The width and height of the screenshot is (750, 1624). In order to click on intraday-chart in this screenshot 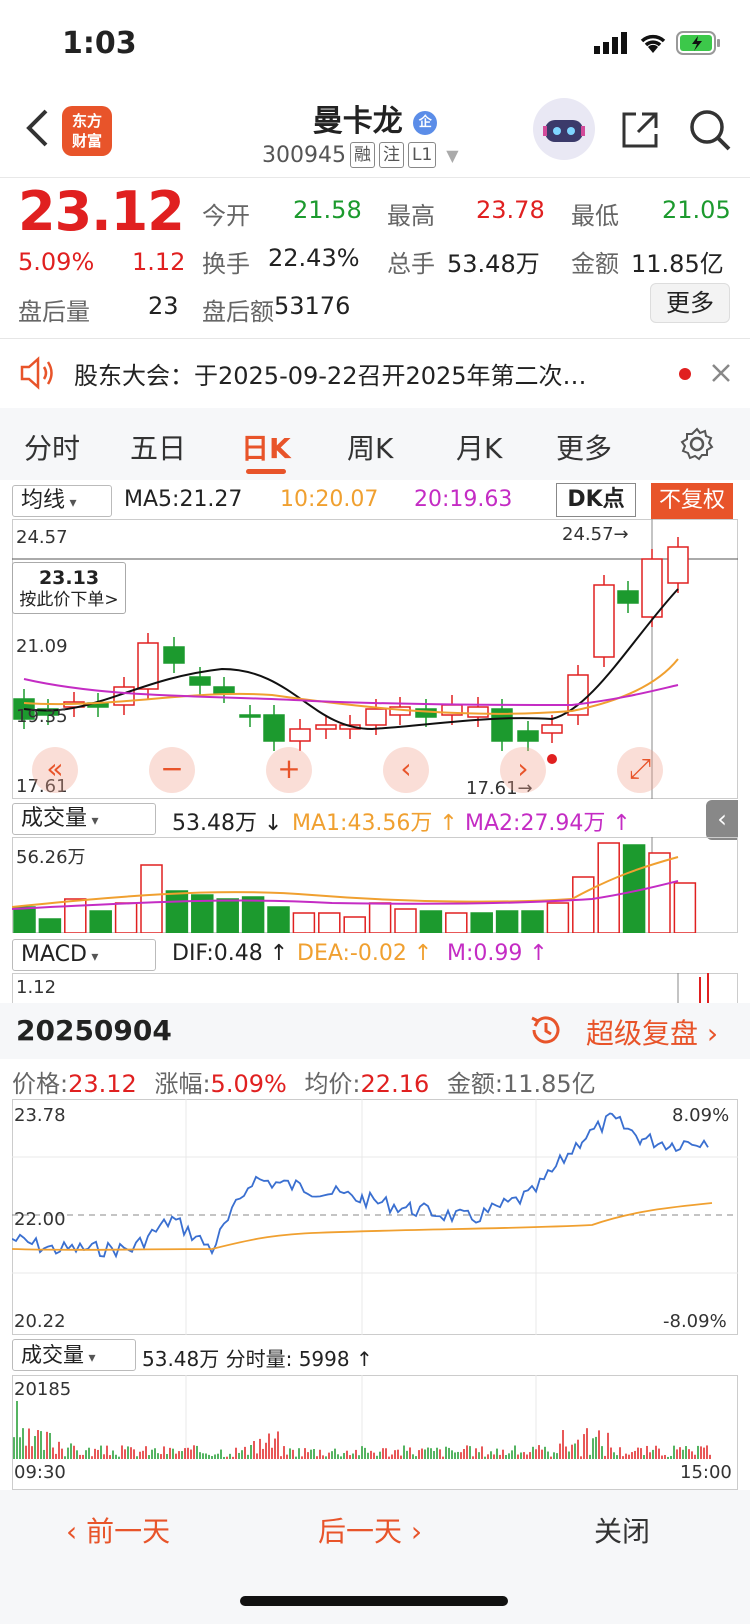, I will do `click(375, 1217)`.